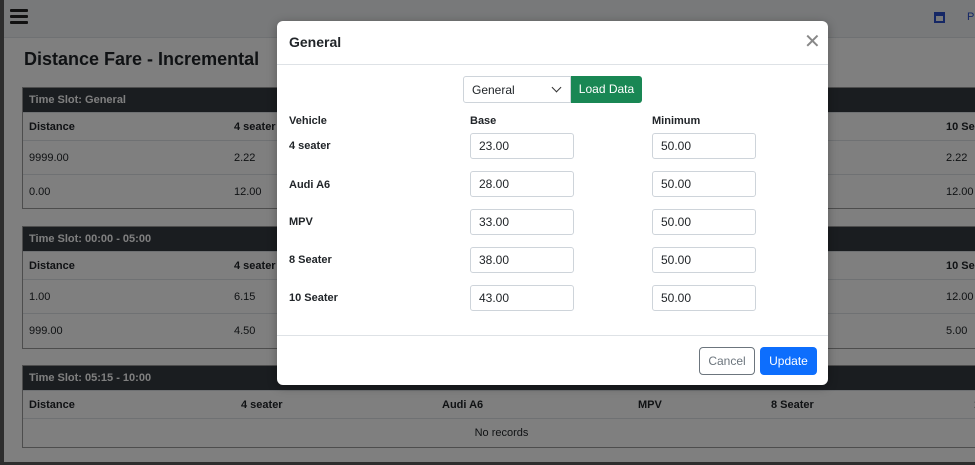 This screenshot has height=465, width=975. What do you see at coordinates (310, 146) in the screenshot?
I see `vehicle-label: 4 seater` at bounding box center [310, 146].